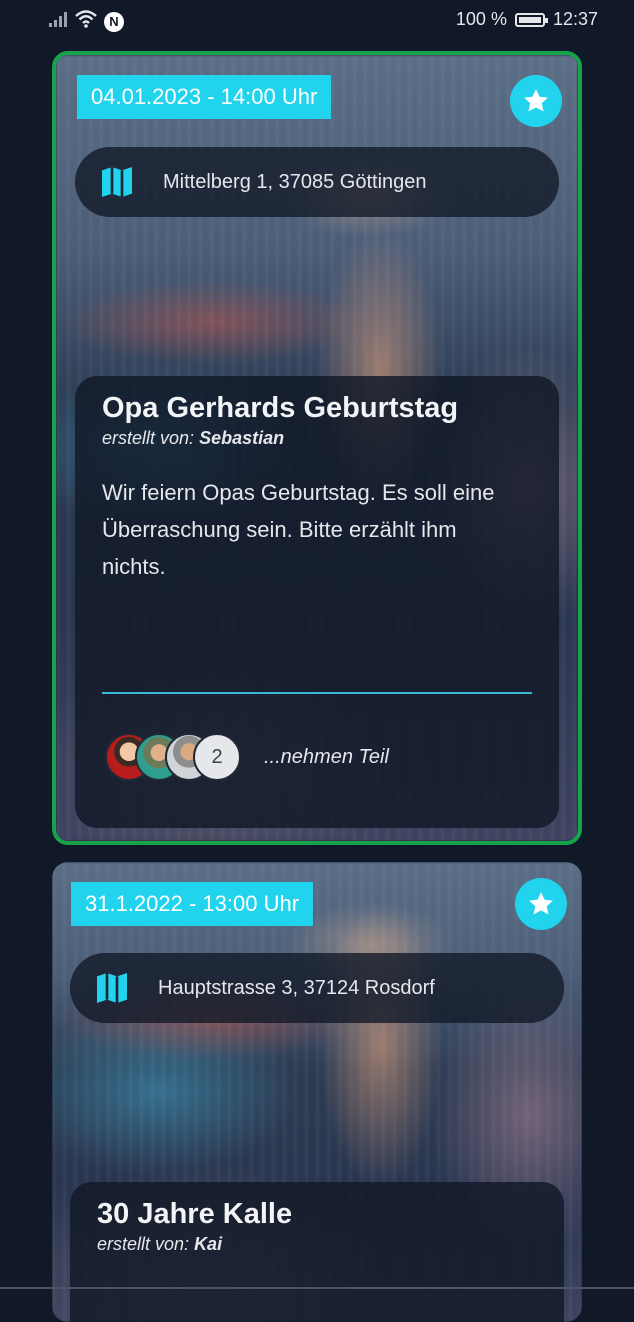  I want to click on wifi-icon, so click(86, 21).